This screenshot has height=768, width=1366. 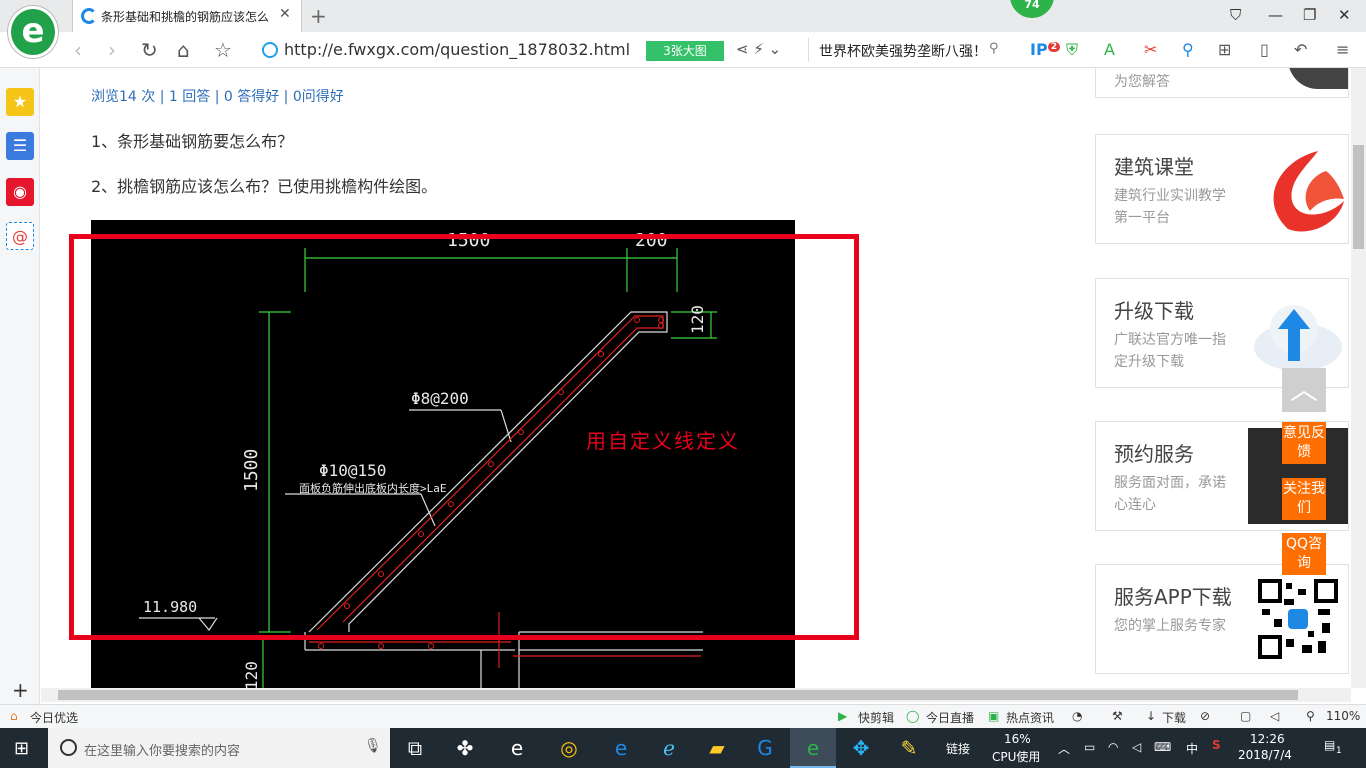 What do you see at coordinates (33, 32) in the screenshot?
I see `browser-logo-icon: e` at bounding box center [33, 32].